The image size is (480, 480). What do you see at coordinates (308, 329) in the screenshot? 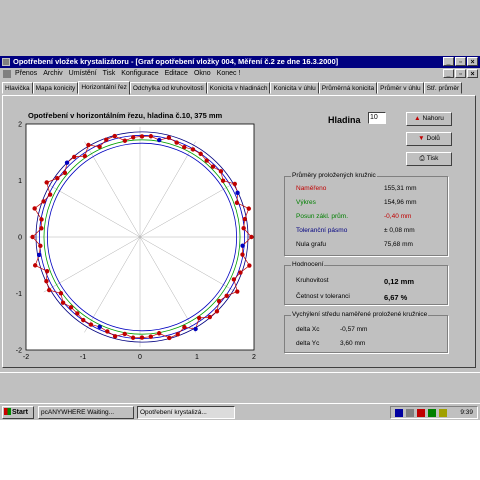
I see `delta-xc-label: delta Xc` at bounding box center [308, 329].